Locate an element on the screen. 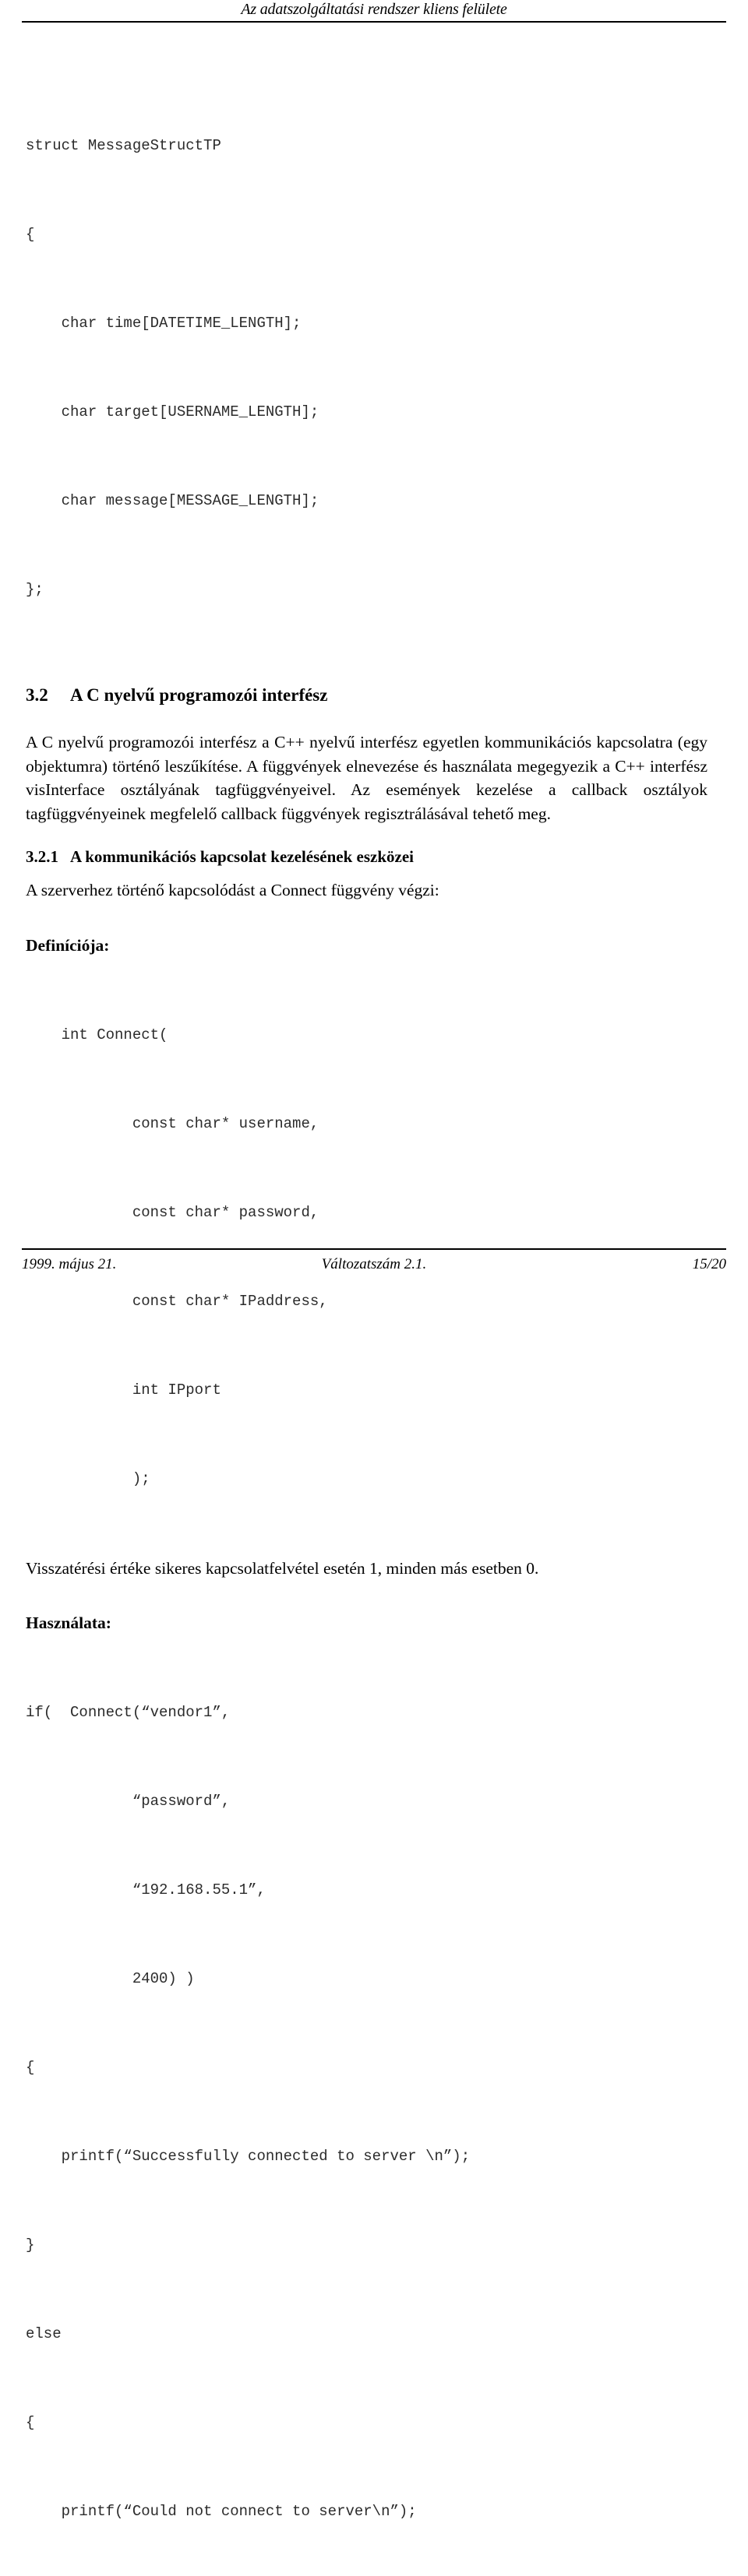 This screenshot has width=748, height=2576. code-line: int Connect( is located at coordinates (97, 1034).